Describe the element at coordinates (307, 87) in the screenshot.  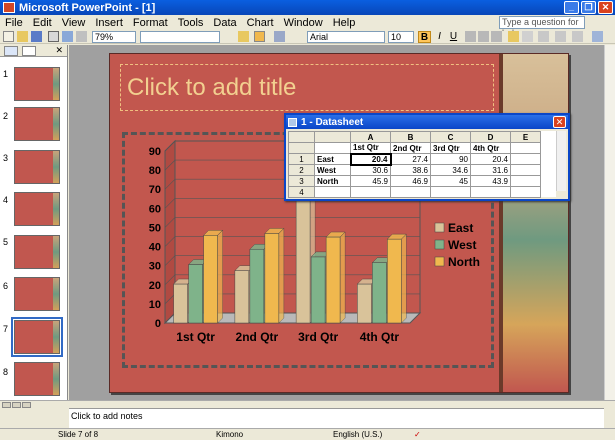
I see `title-placeholder: Click to add title` at that location.